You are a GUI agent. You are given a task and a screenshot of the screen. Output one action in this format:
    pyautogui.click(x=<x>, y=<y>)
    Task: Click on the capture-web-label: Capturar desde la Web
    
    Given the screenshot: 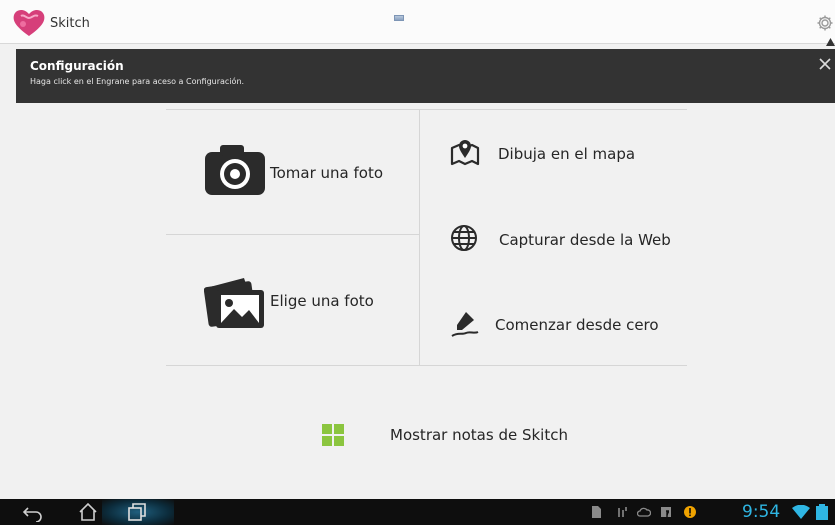 What is the action you would take?
    pyautogui.click(x=585, y=240)
    